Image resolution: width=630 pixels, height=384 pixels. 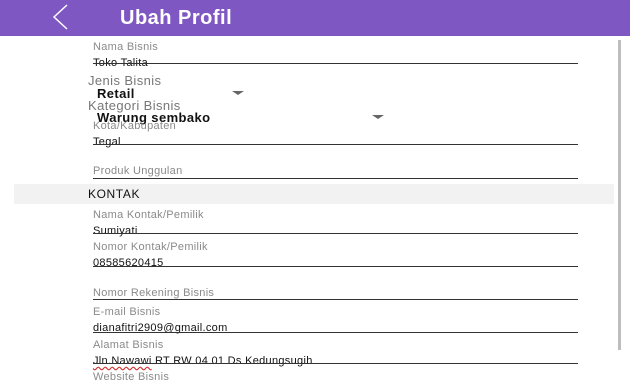 I want to click on field-label: Produk Unggulan, so click(x=138, y=171).